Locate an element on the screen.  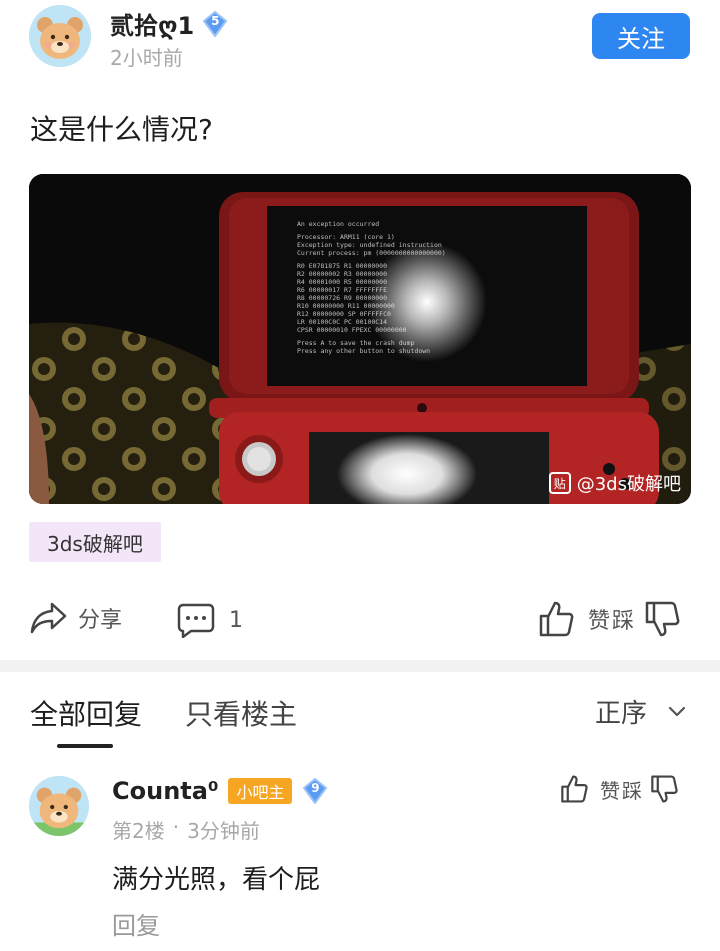
section-divider is located at coordinates (360, 666).